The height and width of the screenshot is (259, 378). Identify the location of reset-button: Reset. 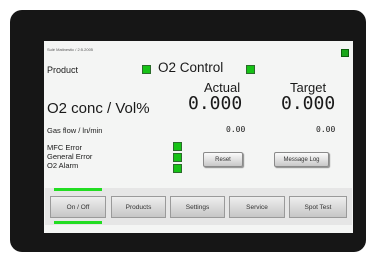
(223, 159).